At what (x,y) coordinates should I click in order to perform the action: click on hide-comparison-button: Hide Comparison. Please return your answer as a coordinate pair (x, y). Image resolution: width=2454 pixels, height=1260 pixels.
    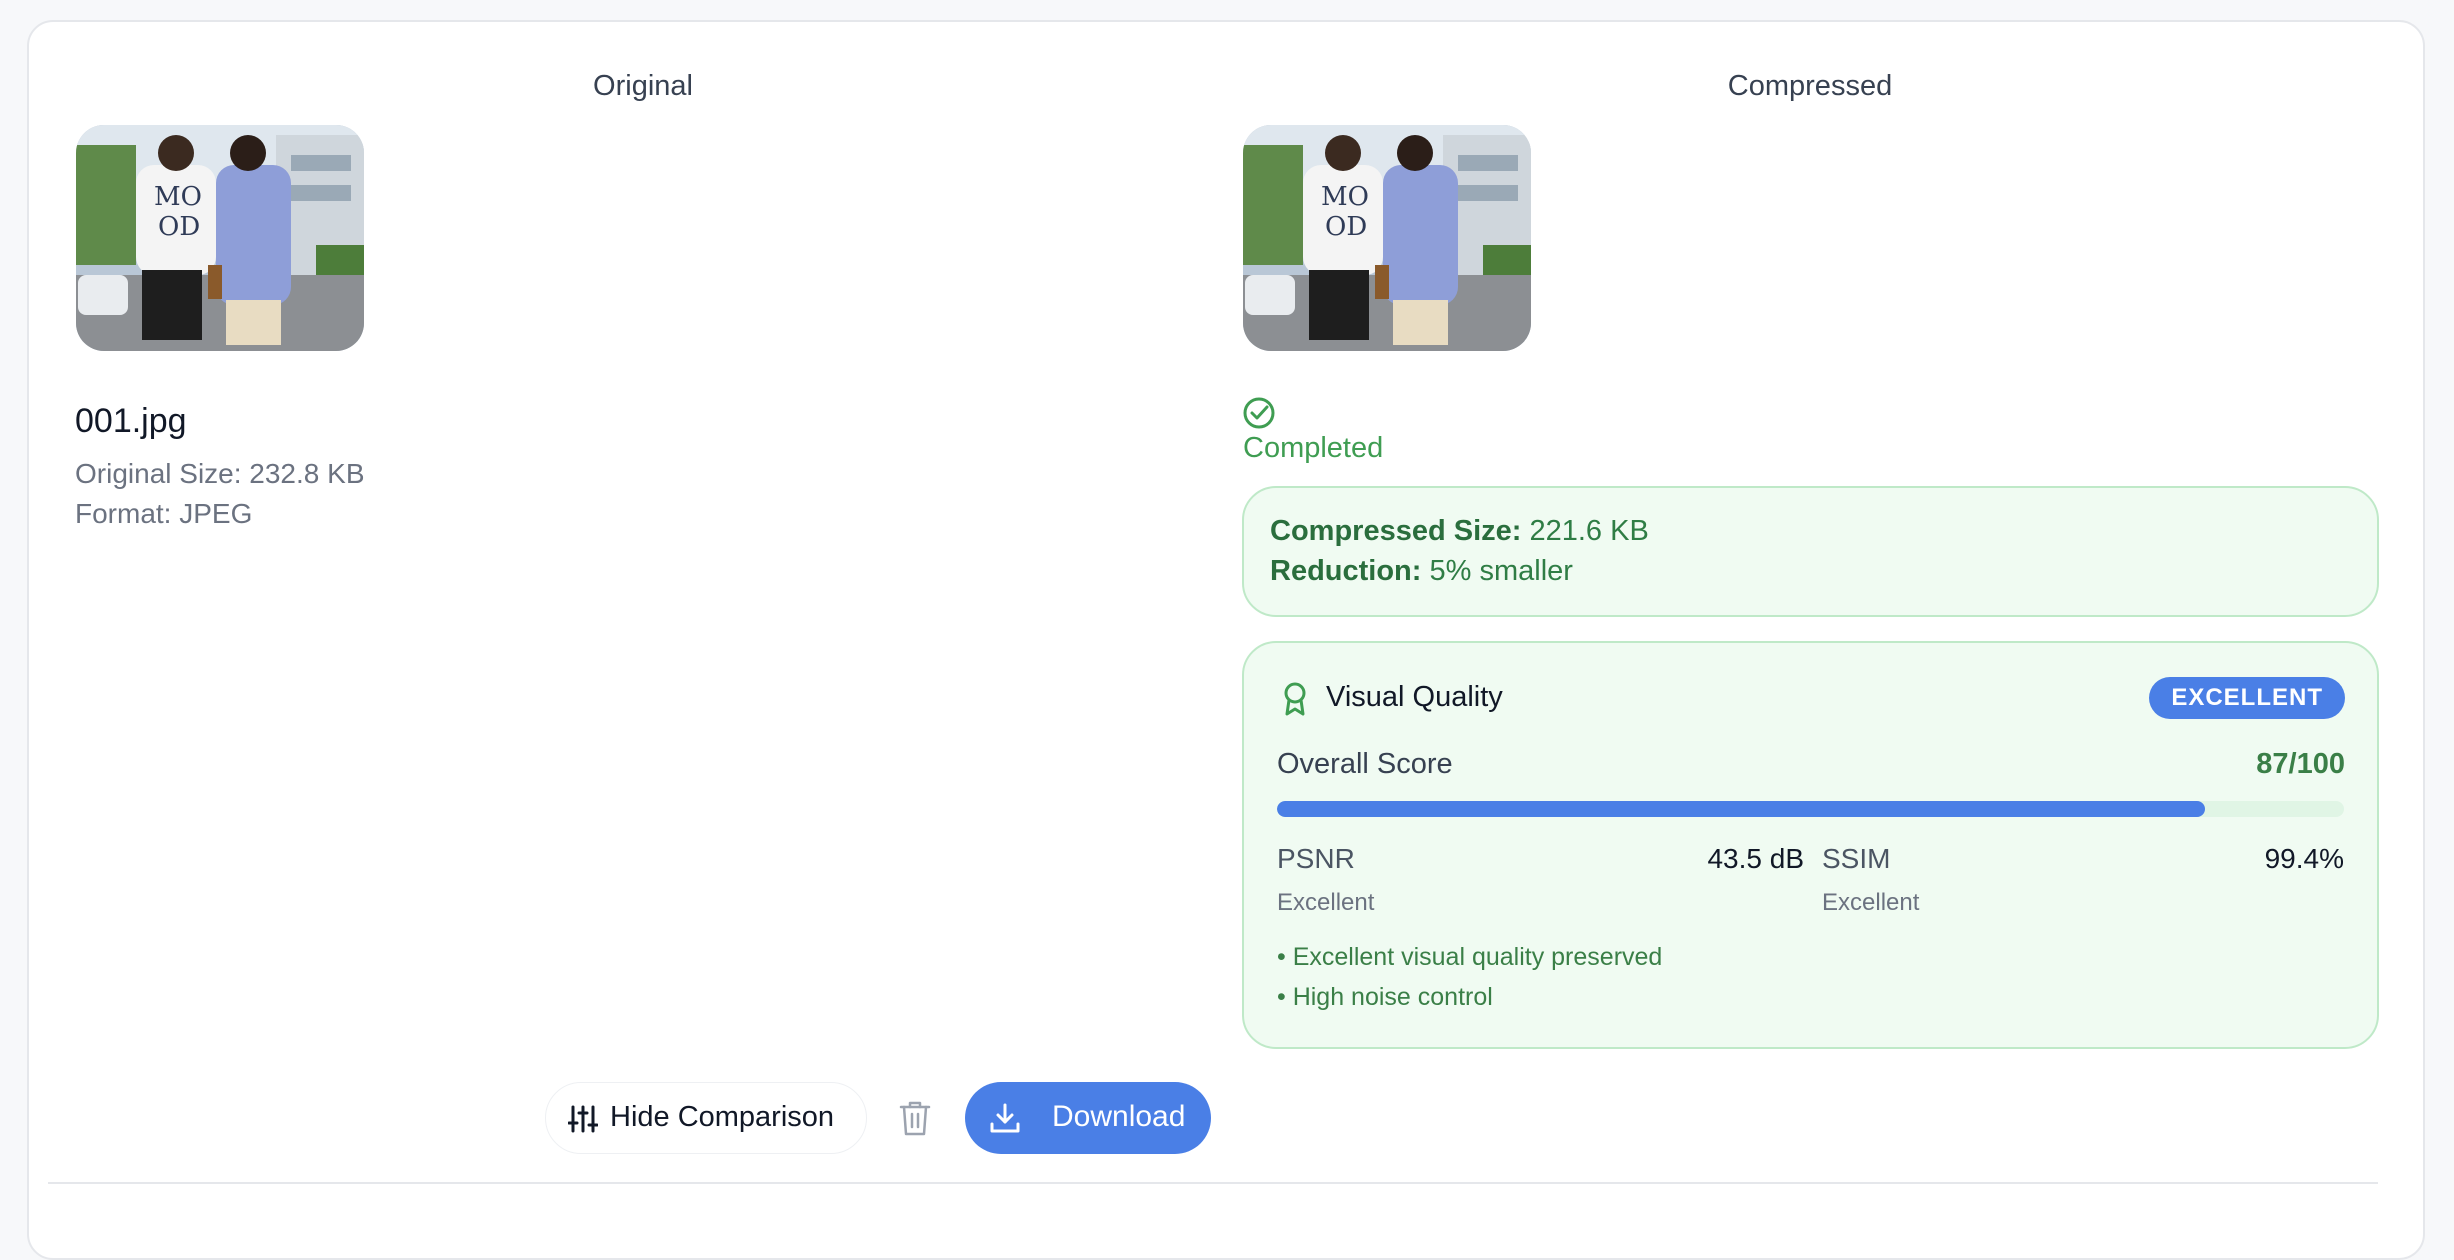
    Looking at the image, I should click on (706, 1118).